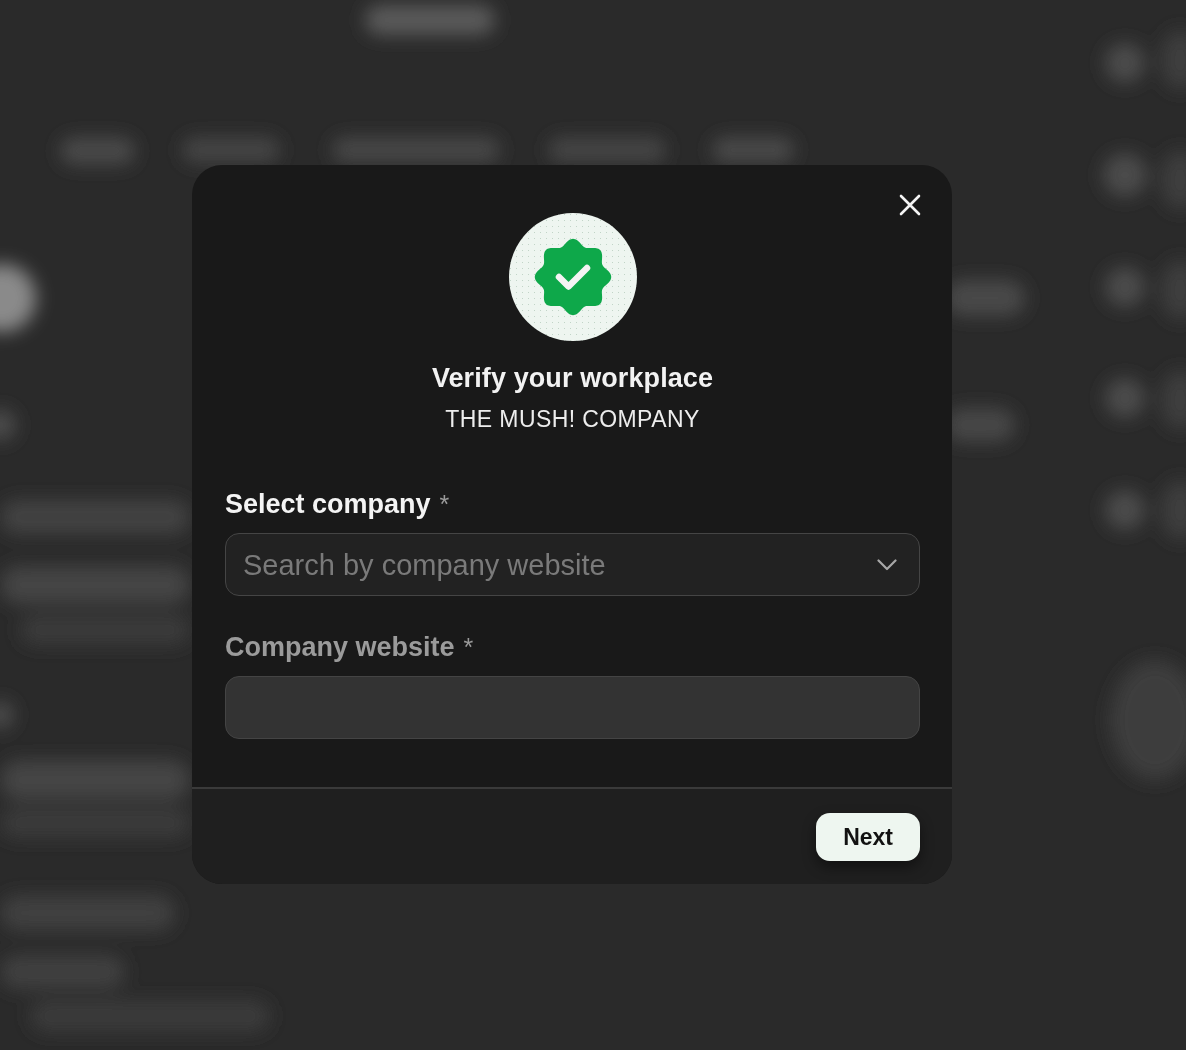 Image resolution: width=1186 pixels, height=1050 pixels. What do you see at coordinates (340, 647) in the screenshot?
I see `field-label: Company website` at bounding box center [340, 647].